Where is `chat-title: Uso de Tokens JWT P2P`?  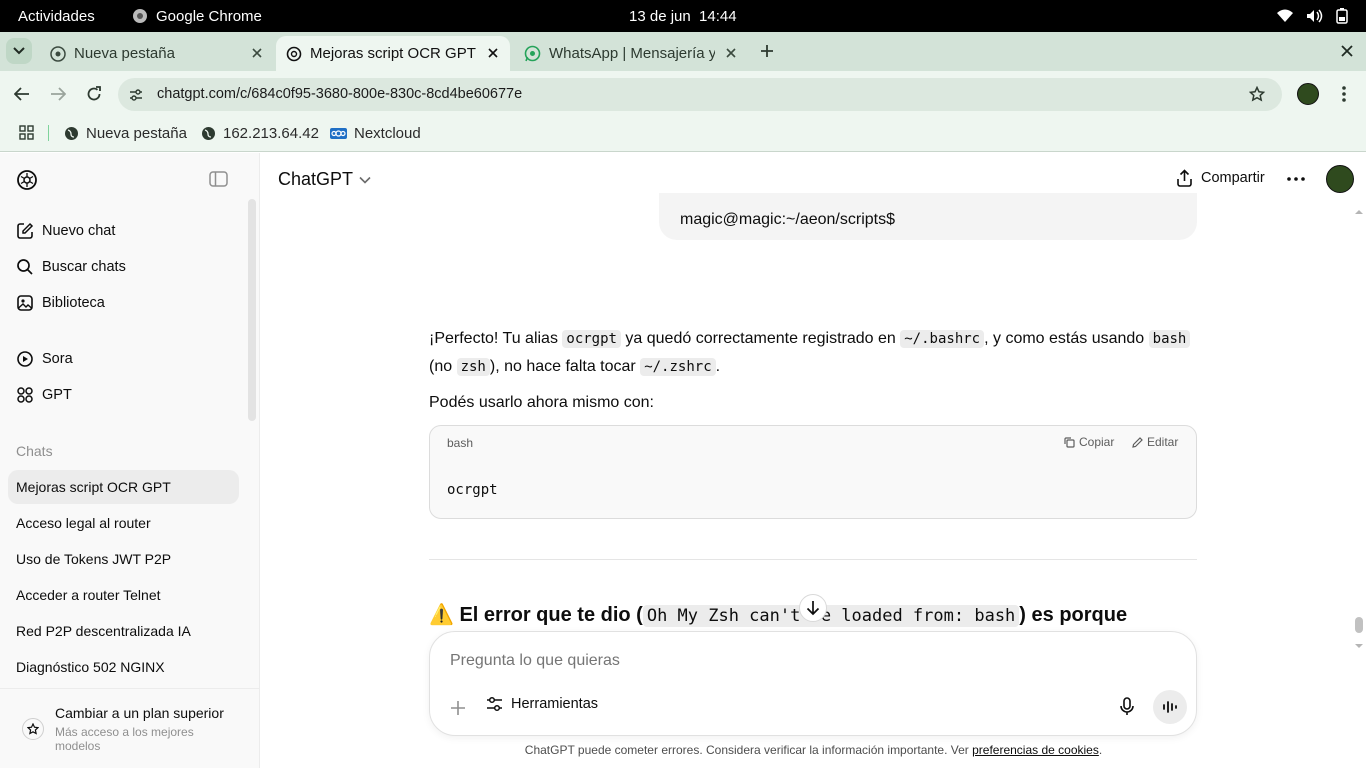
chat-title: Uso de Tokens JWT P2P is located at coordinates (94, 559).